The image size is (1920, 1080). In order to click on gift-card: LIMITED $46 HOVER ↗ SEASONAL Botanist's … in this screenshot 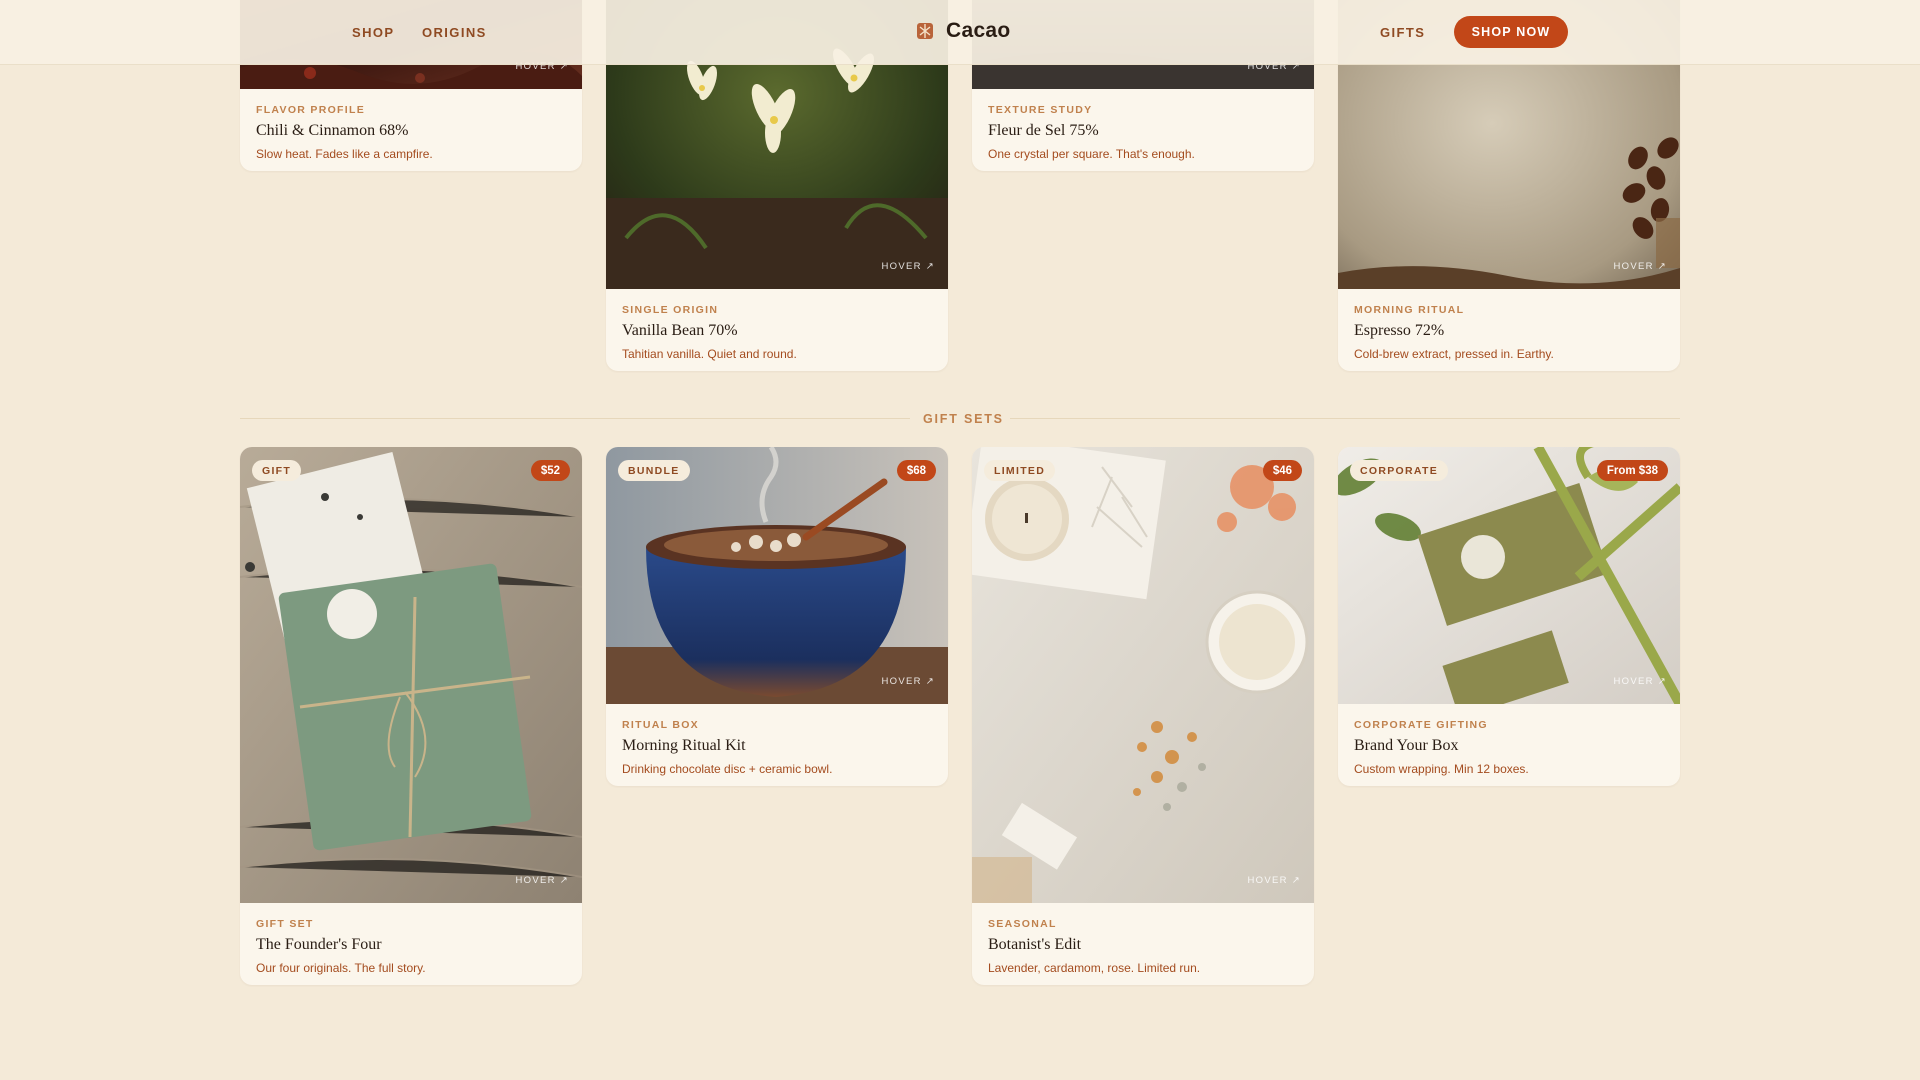, I will do `click(1143, 716)`.